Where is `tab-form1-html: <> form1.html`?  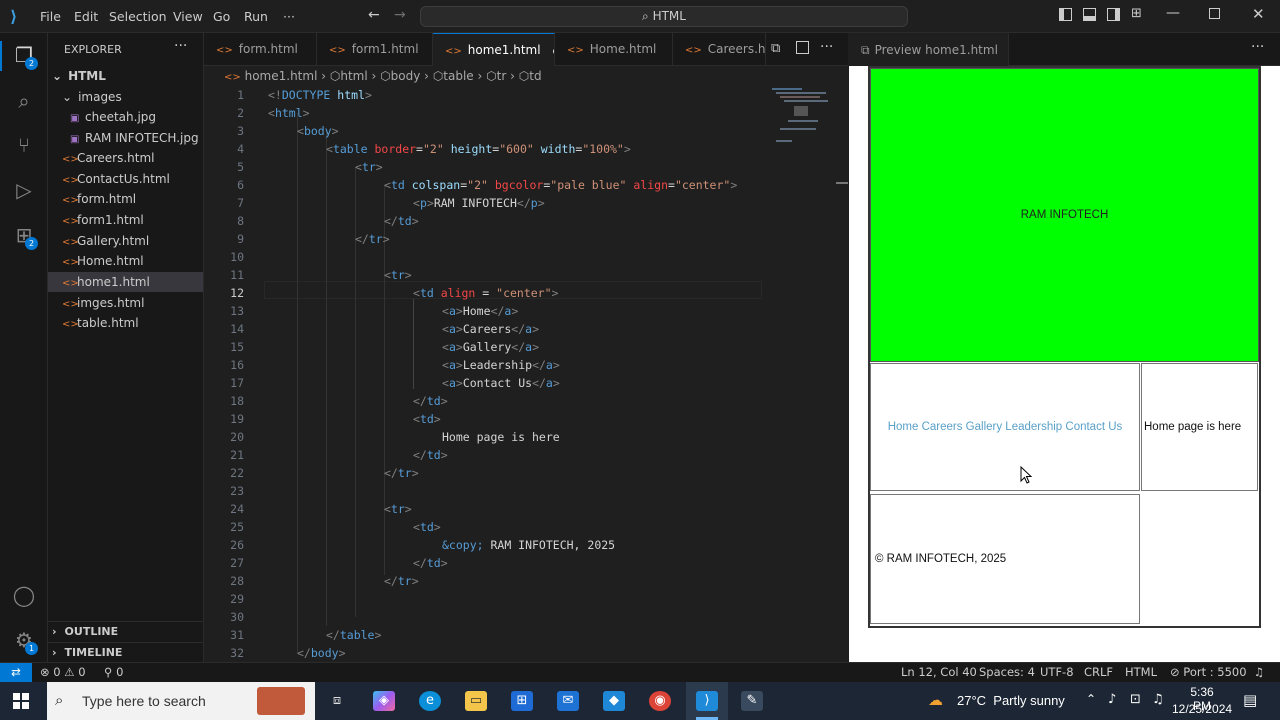
tab-form1-html: <> form1.html is located at coordinates (375, 49).